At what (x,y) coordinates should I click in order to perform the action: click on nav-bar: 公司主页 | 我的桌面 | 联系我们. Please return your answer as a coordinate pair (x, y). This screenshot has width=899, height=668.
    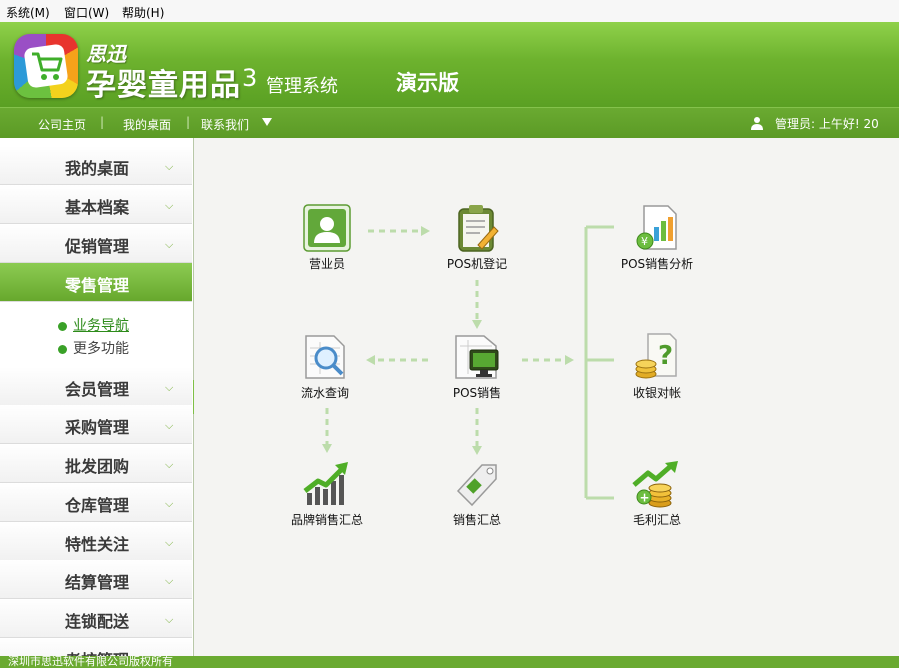
    Looking at the image, I should click on (449, 123).